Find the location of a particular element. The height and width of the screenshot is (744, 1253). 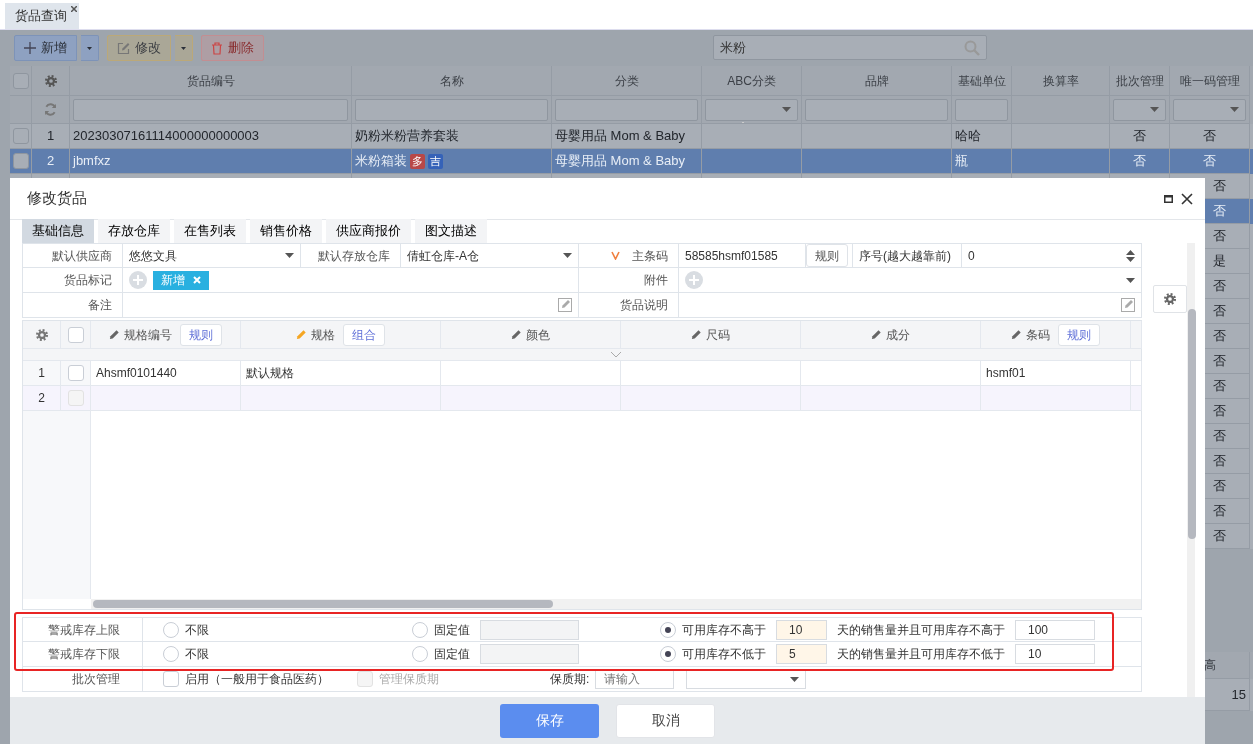

table-cell-text: 米粉箱装 is located at coordinates (381, 161).